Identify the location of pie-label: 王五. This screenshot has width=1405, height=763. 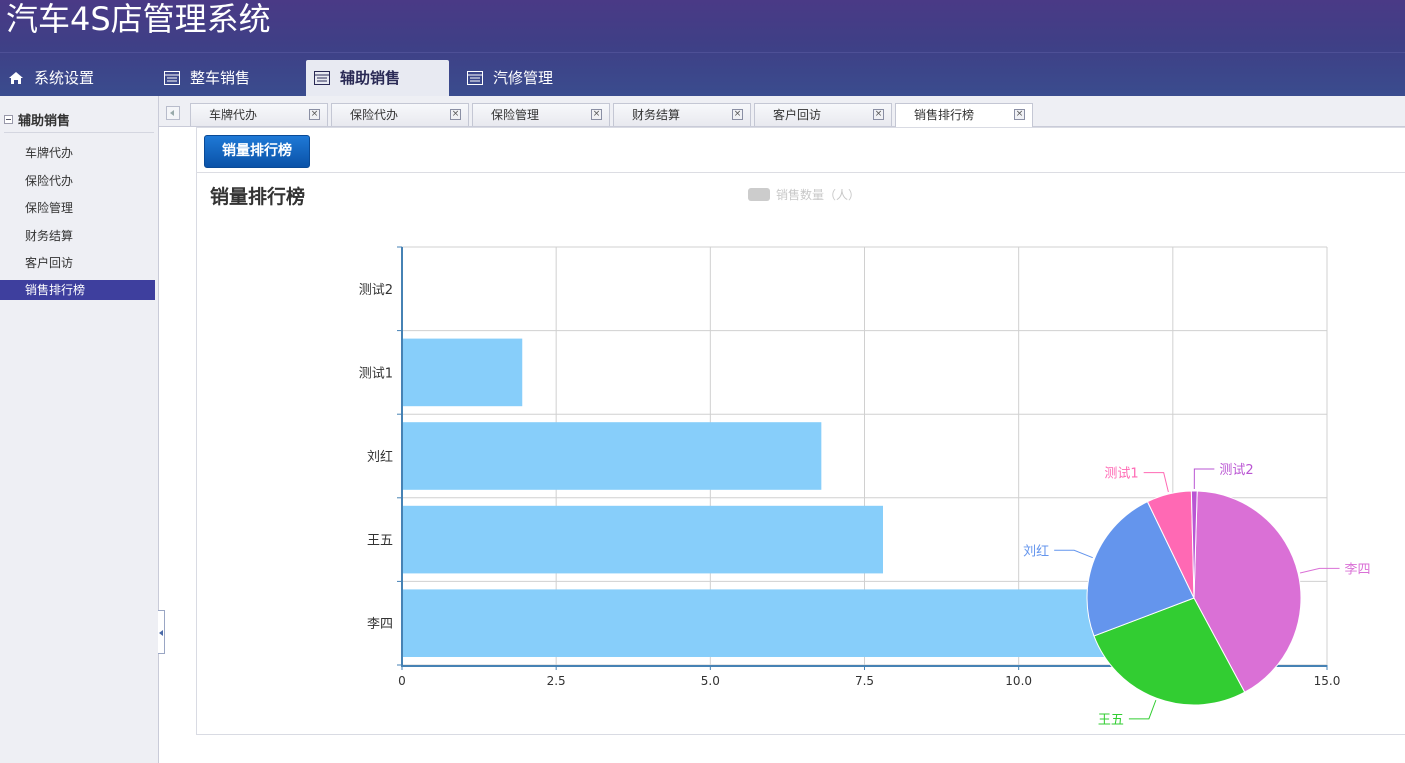
(1111, 720).